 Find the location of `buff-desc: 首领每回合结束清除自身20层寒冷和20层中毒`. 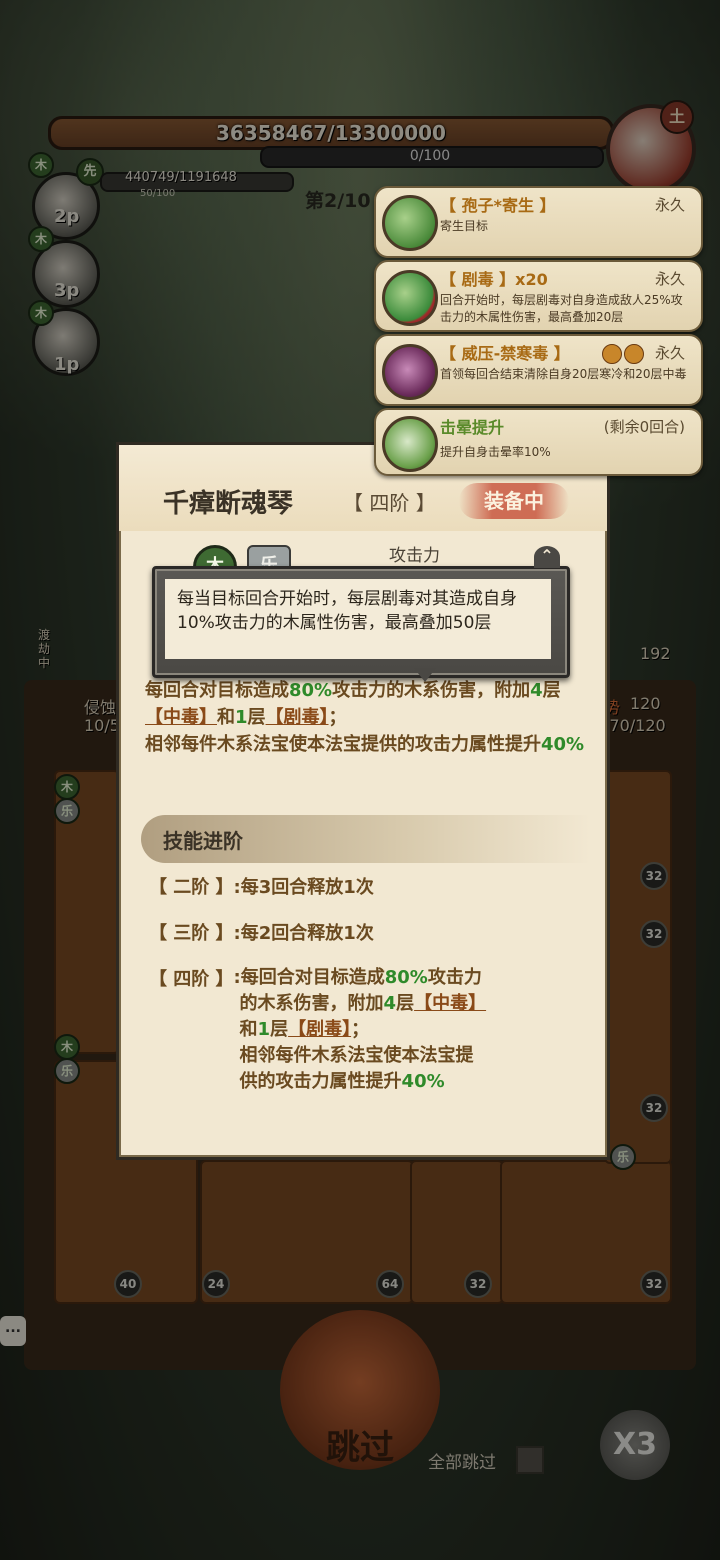

buff-desc: 首领每回合结束清除自身20层寒冷和20层中毒 is located at coordinates (563, 374).